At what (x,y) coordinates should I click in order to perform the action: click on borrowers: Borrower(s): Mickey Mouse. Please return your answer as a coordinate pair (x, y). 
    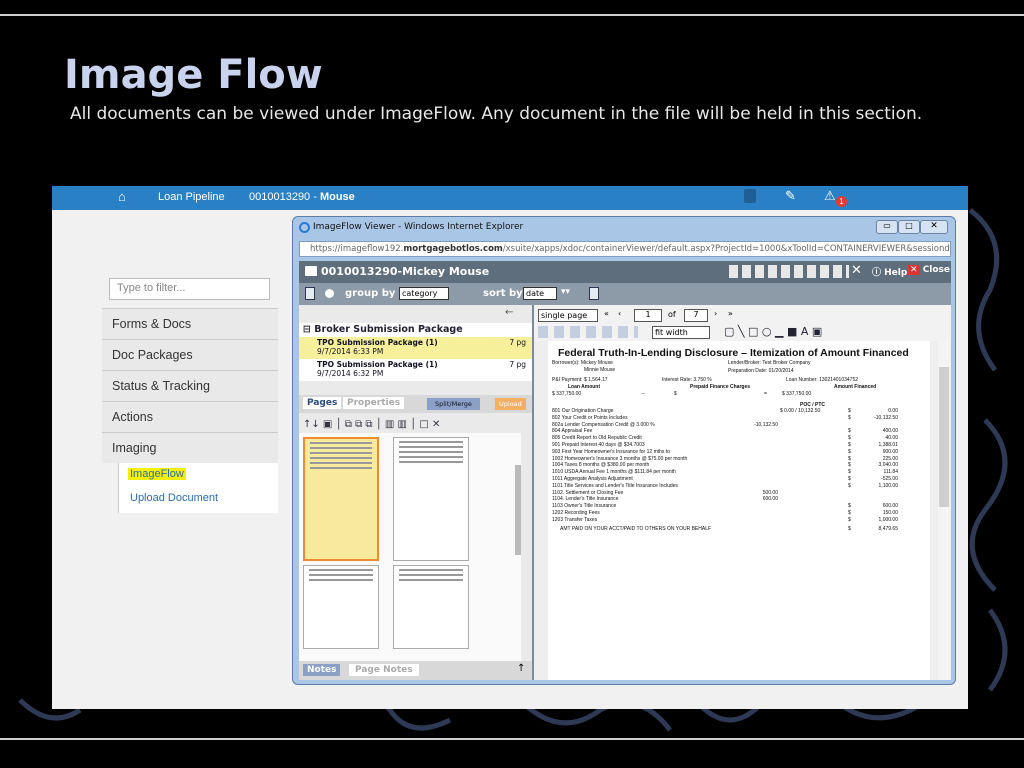
    Looking at the image, I should click on (582, 363).